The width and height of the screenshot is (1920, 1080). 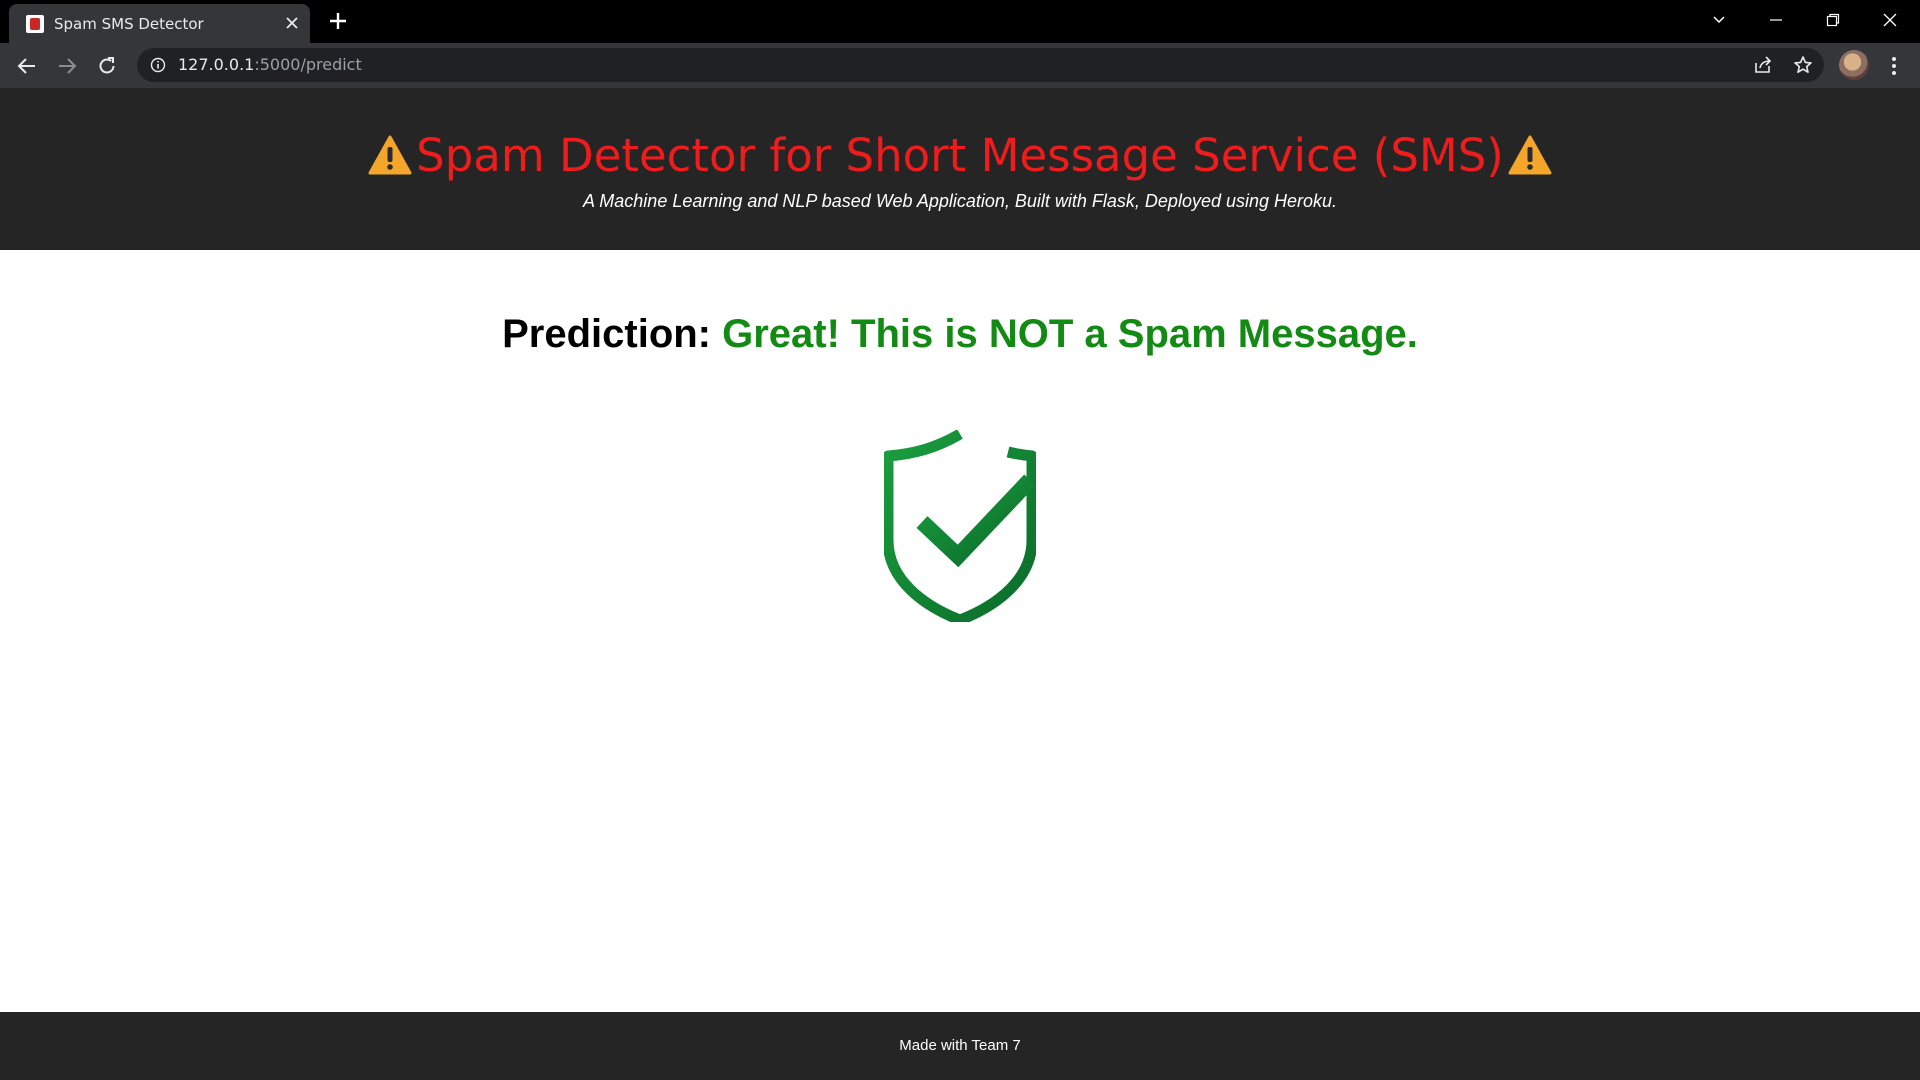 What do you see at coordinates (1890, 20) in the screenshot?
I see `close-window-icon` at bounding box center [1890, 20].